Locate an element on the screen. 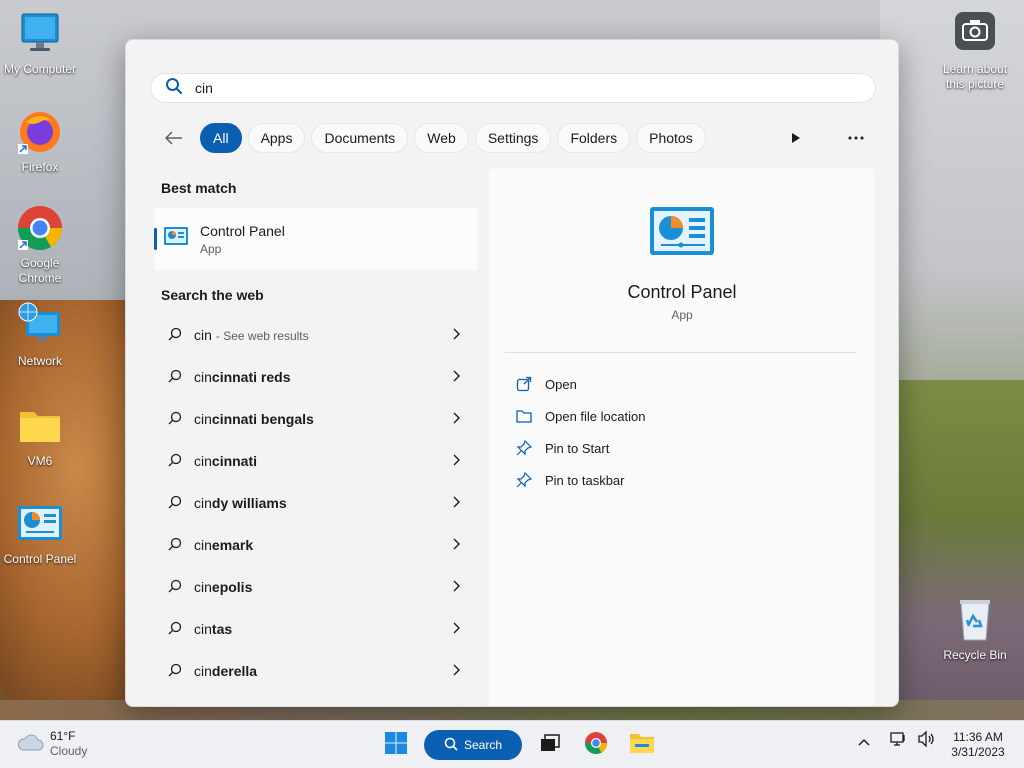  desktop-icon-vm6: VM6 is located at coordinates (40, 435).